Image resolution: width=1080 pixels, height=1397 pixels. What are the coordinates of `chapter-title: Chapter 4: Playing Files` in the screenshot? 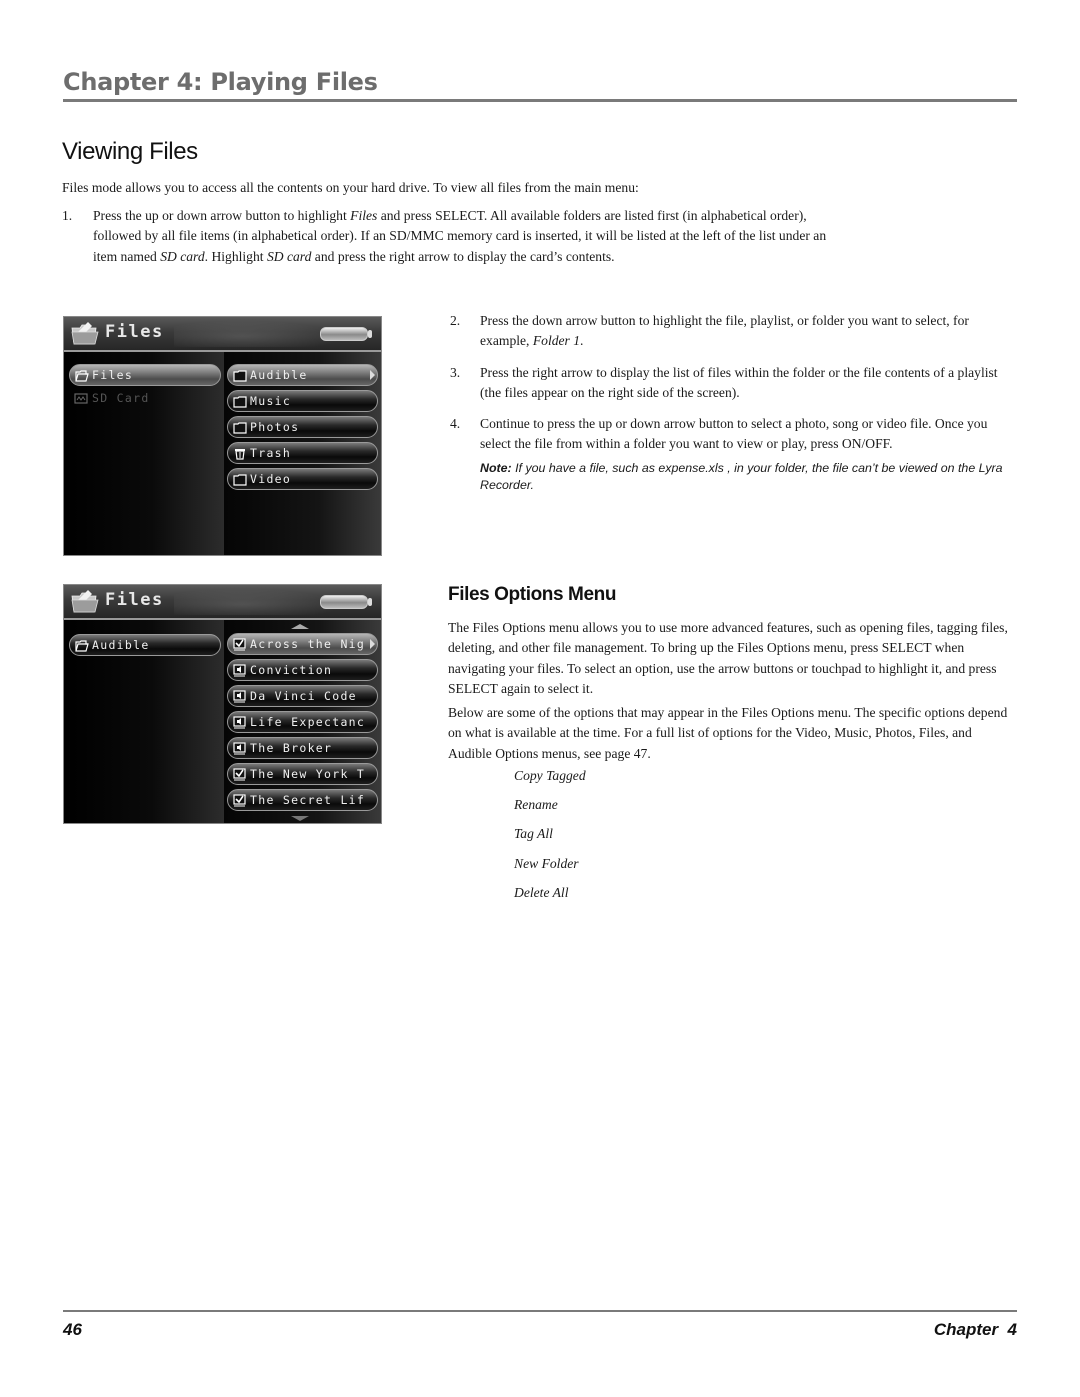 It's located at (220, 82).